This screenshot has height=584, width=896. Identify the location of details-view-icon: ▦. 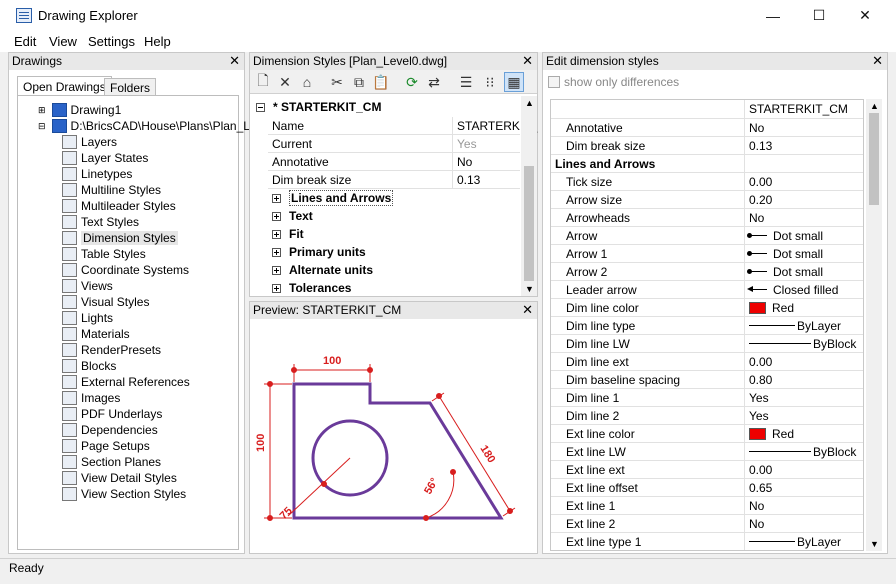
(514, 82).